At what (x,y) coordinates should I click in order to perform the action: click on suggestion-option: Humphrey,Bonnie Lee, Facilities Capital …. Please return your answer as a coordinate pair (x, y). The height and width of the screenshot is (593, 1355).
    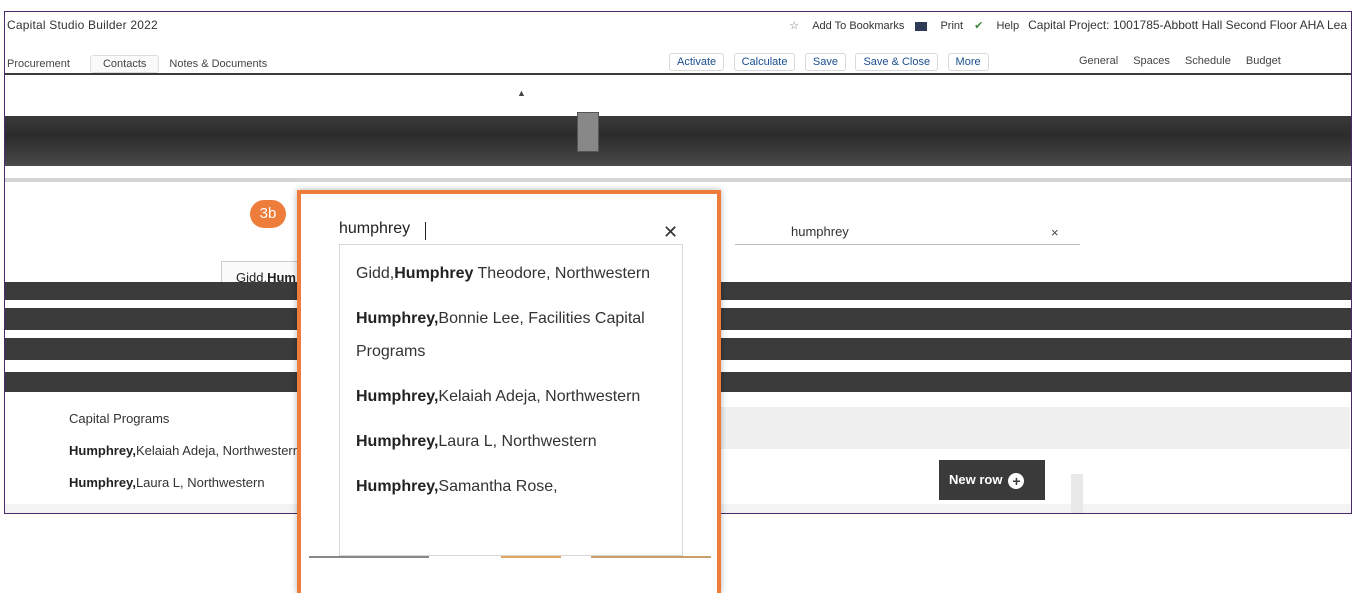
    Looking at the image, I should click on (511, 329).